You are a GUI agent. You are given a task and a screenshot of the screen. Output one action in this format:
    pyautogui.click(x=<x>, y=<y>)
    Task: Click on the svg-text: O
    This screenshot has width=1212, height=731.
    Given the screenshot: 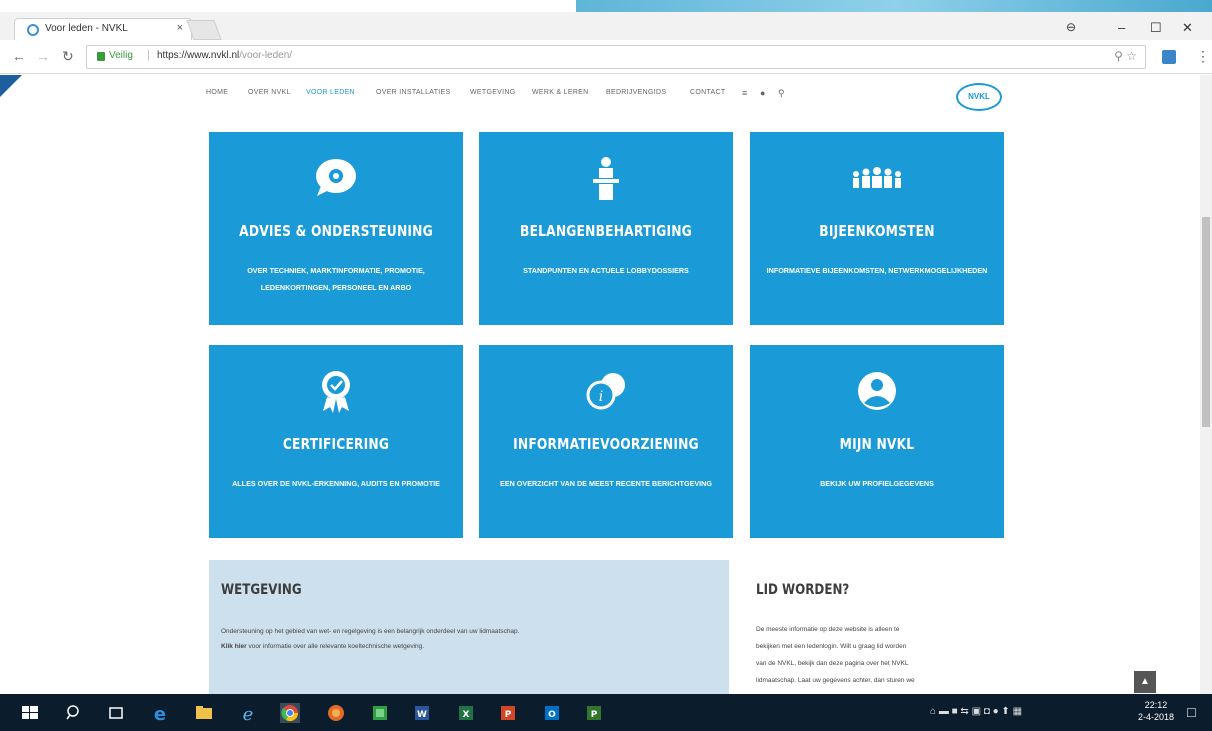 What is the action you would take?
    pyautogui.click(x=552, y=715)
    